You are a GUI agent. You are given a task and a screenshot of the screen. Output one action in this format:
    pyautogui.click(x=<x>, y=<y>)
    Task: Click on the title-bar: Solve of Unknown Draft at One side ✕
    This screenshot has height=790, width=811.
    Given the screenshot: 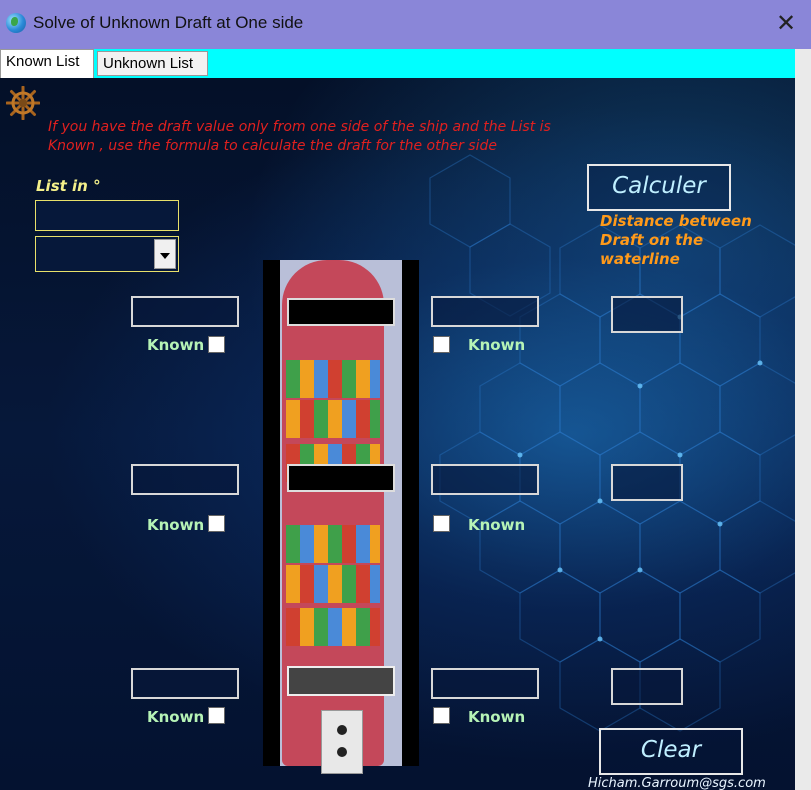 What is the action you would take?
    pyautogui.click(x=405, y=24)
    